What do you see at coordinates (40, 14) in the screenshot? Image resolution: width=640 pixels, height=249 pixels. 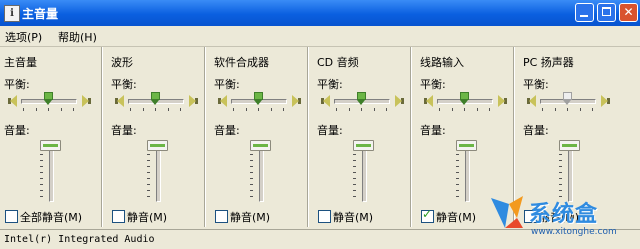 I see `window-title: 主音量` at bounding box center [40, 14].